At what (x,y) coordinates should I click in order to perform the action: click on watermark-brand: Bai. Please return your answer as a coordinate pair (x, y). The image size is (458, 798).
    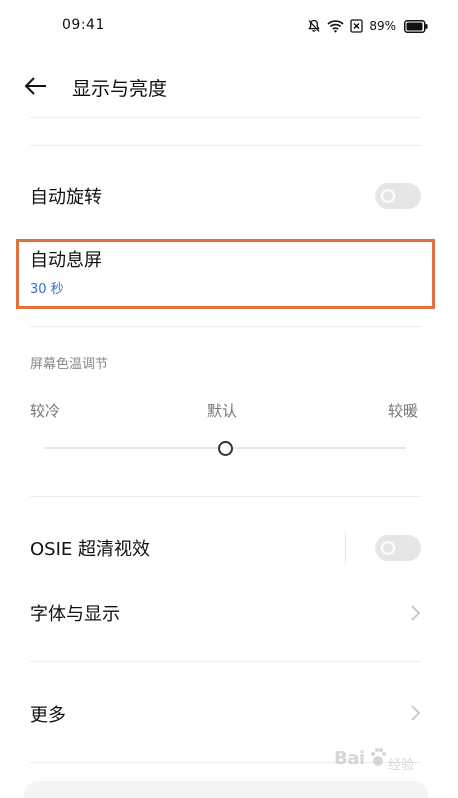
    Looking at the image, I should click on (349, 758).